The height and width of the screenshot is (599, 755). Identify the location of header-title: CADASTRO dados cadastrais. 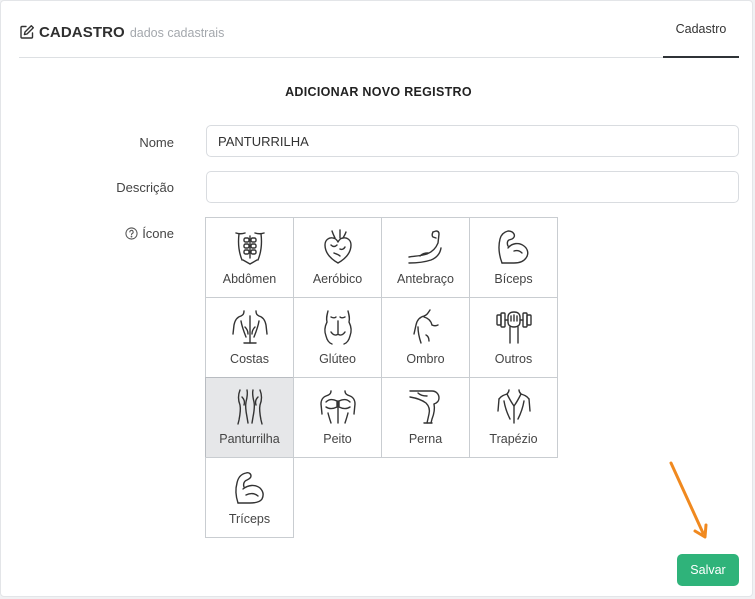
(121, 32).